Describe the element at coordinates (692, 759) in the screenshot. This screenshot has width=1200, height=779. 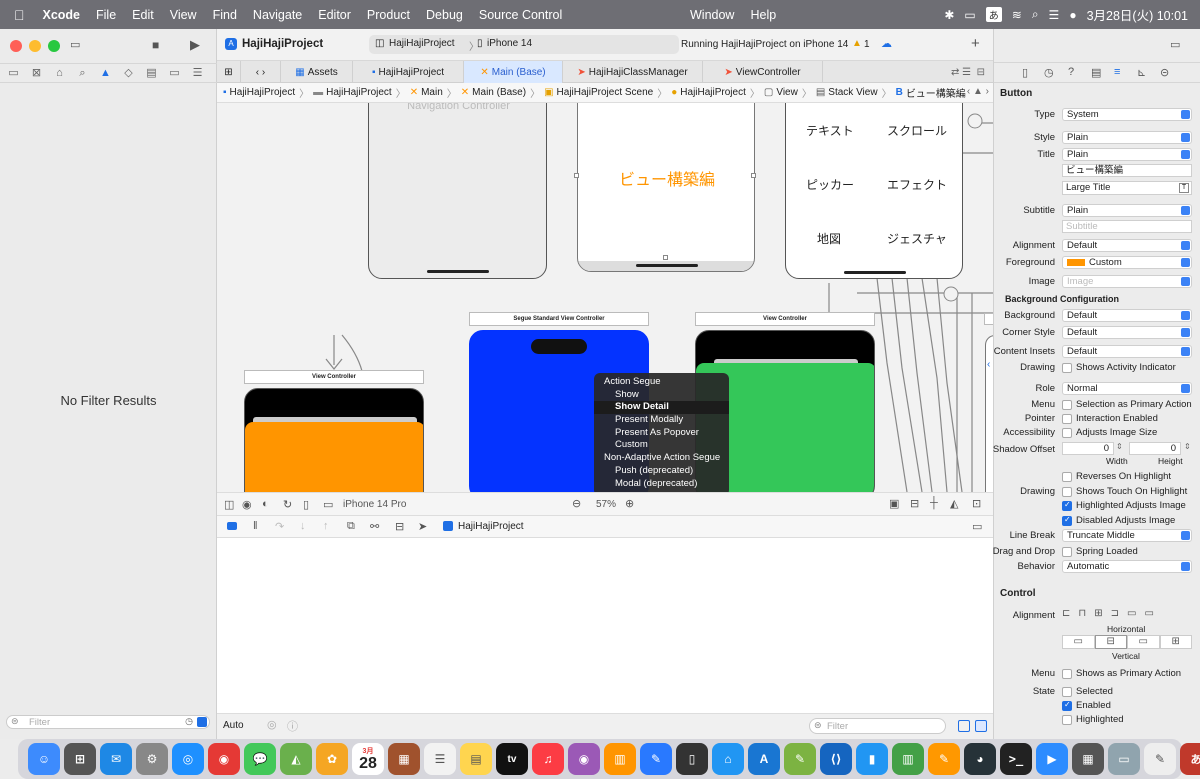
I see `simulator-icon: ▯` at that location.